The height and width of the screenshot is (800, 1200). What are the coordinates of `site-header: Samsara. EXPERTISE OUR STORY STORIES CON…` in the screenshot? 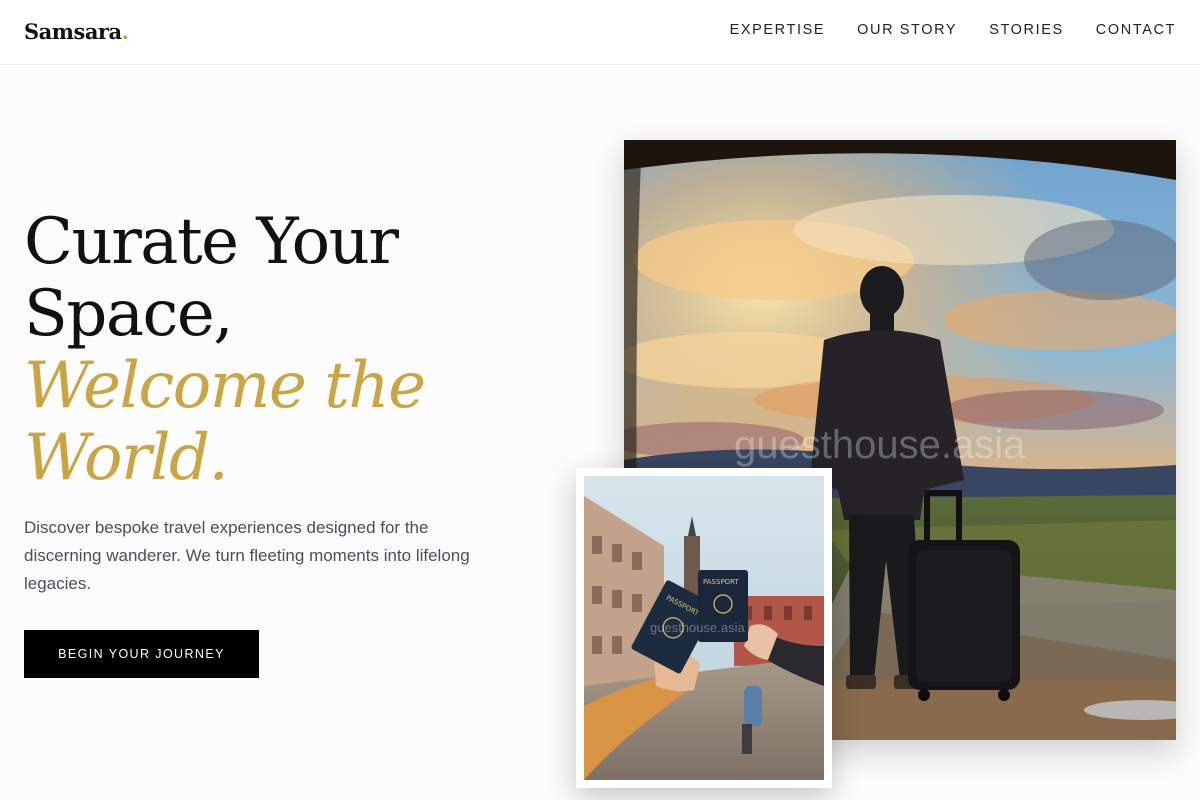 It's located at (600, 32).